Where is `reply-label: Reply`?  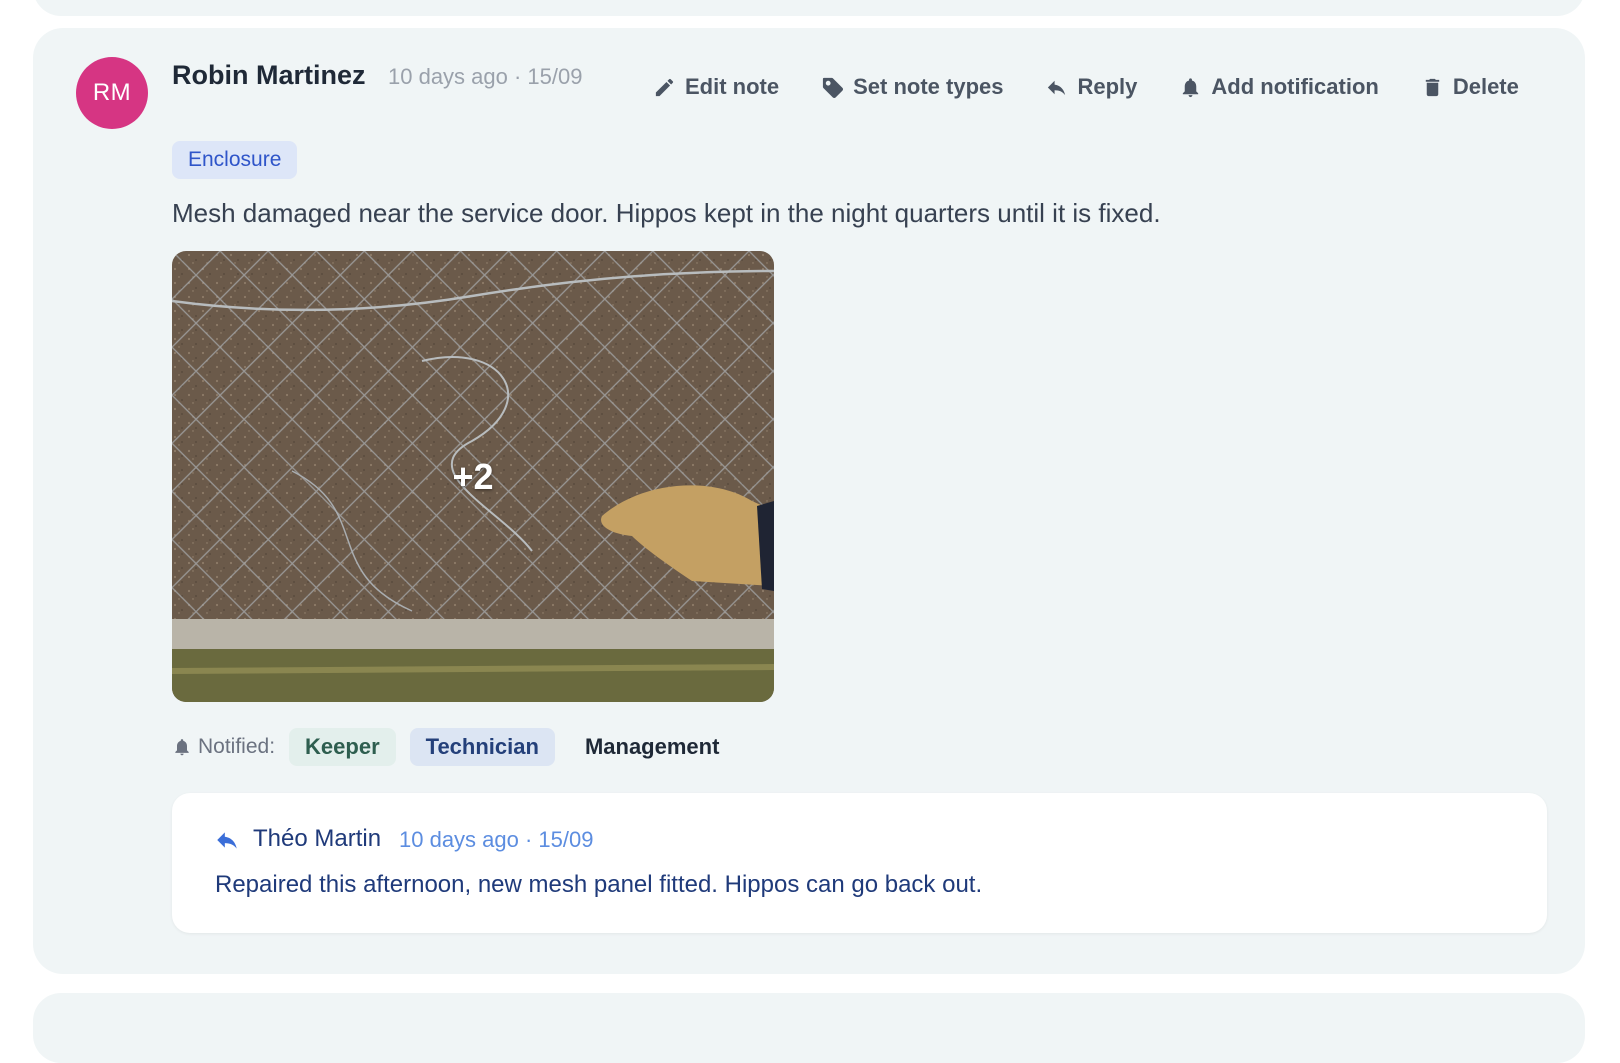
reply-label: Reply is located at coordinates (1107, 86).